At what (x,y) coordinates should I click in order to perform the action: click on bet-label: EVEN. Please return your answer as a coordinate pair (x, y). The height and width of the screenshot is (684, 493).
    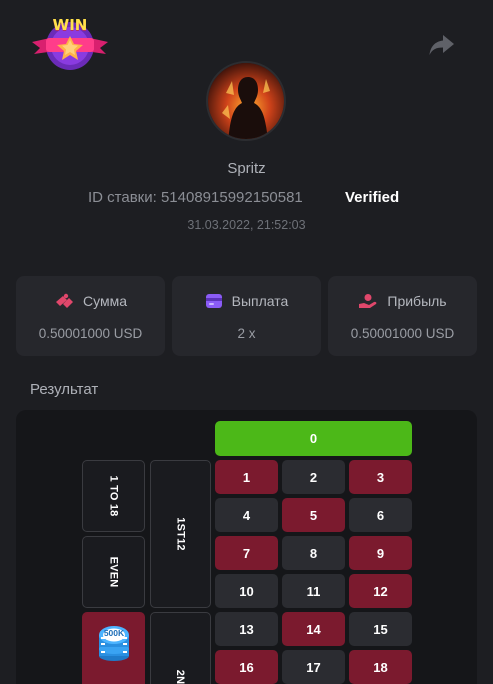
    Looking at the image, I should click on (113, 572).